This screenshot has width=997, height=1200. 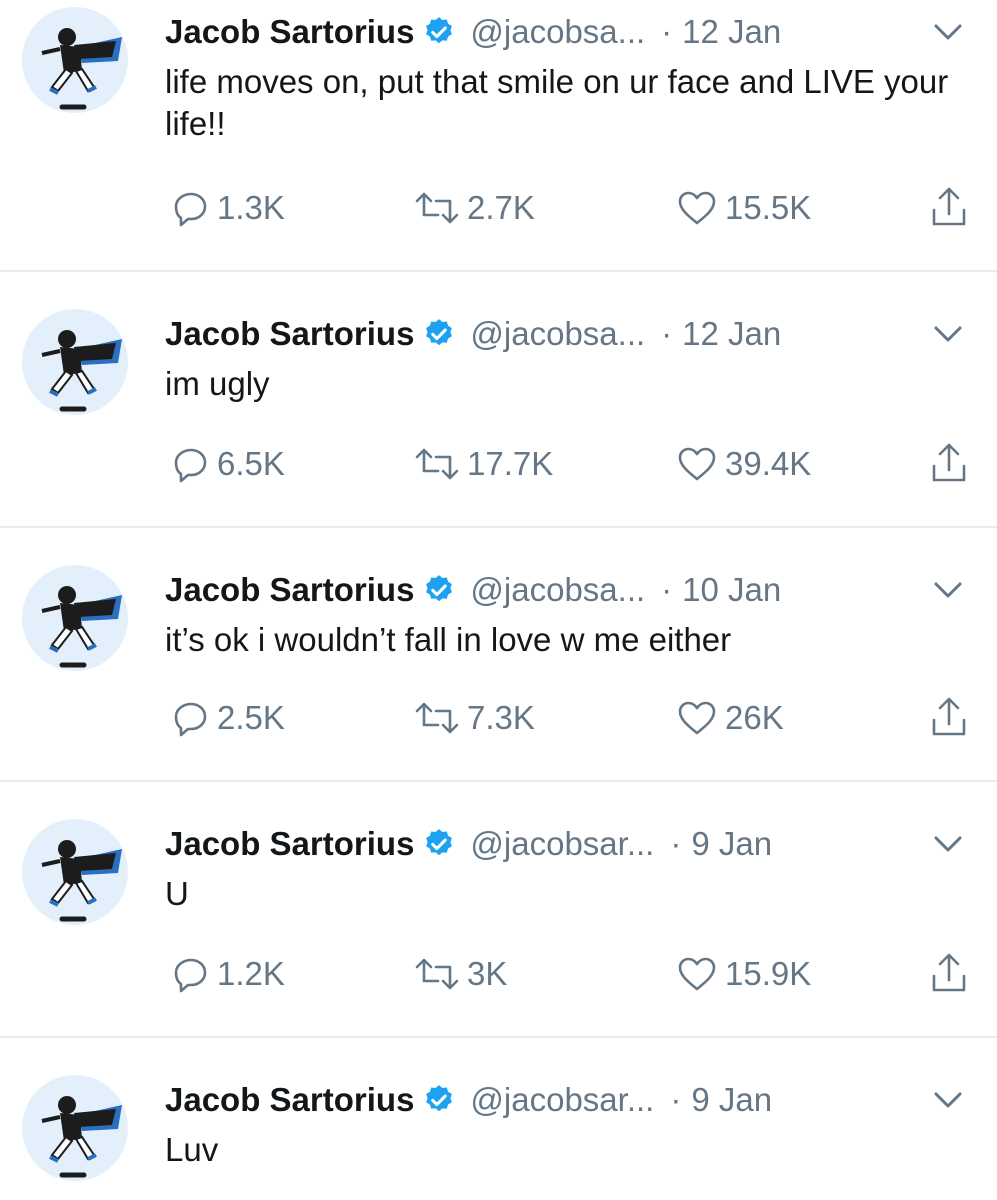 What do you see at coordinates (731, 590) in the screenshot?
I see `tweet-date: 10 Jan` at bounding box center [731, 590].